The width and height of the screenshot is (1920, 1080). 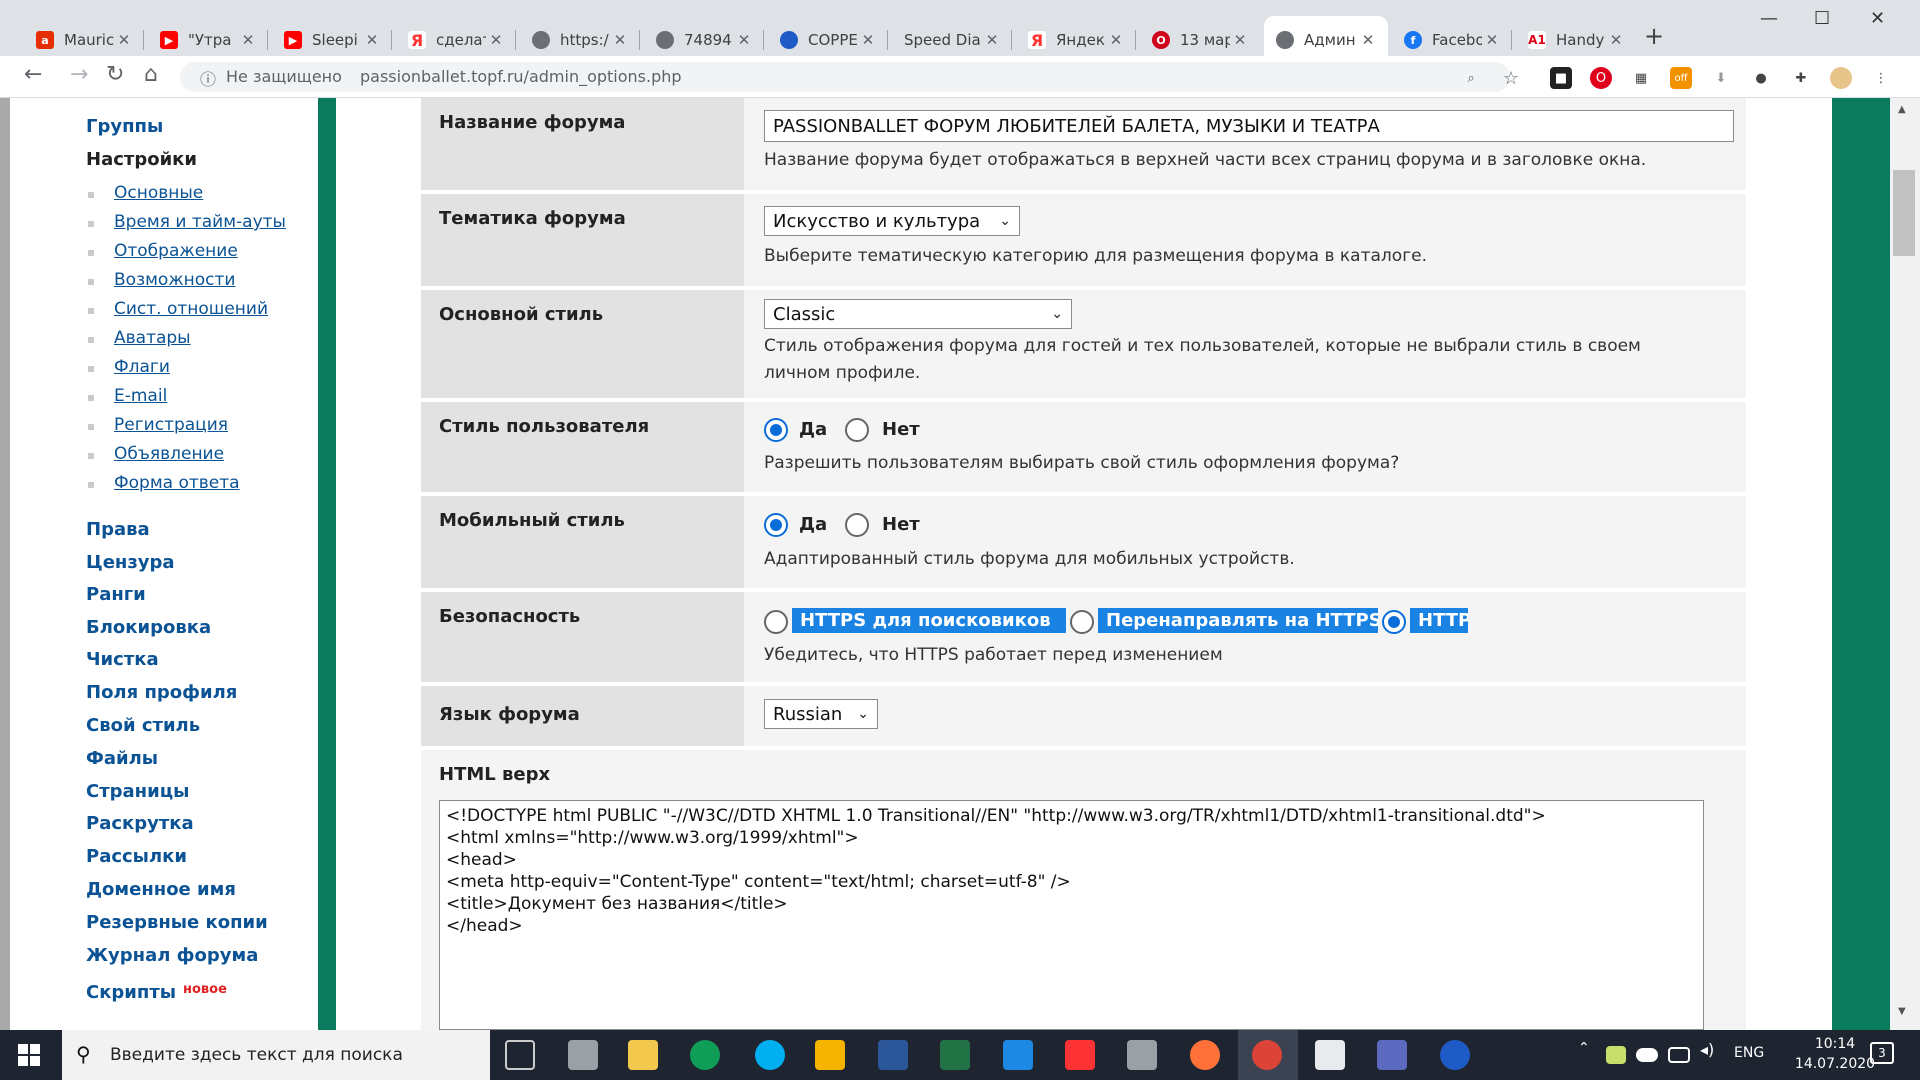 I want to click on notifications-icon: 3, so click(x=1882, y=1053).